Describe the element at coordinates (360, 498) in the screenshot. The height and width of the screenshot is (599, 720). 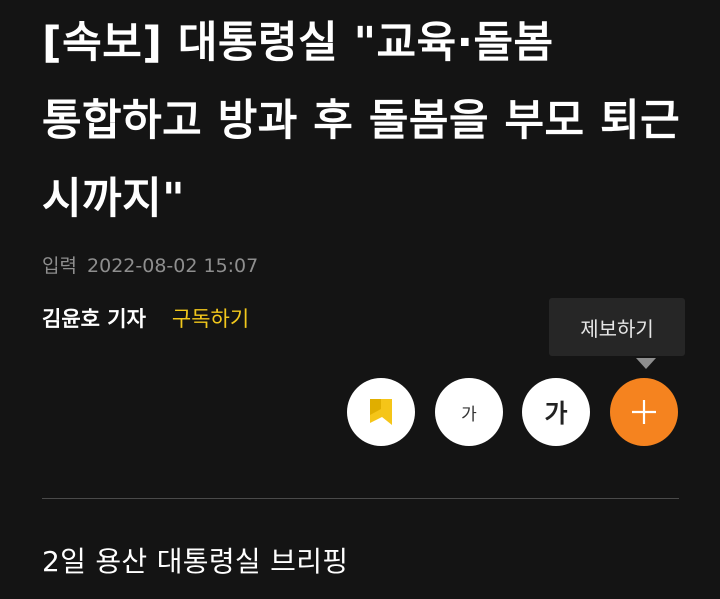
I see `section-divider` at that location.